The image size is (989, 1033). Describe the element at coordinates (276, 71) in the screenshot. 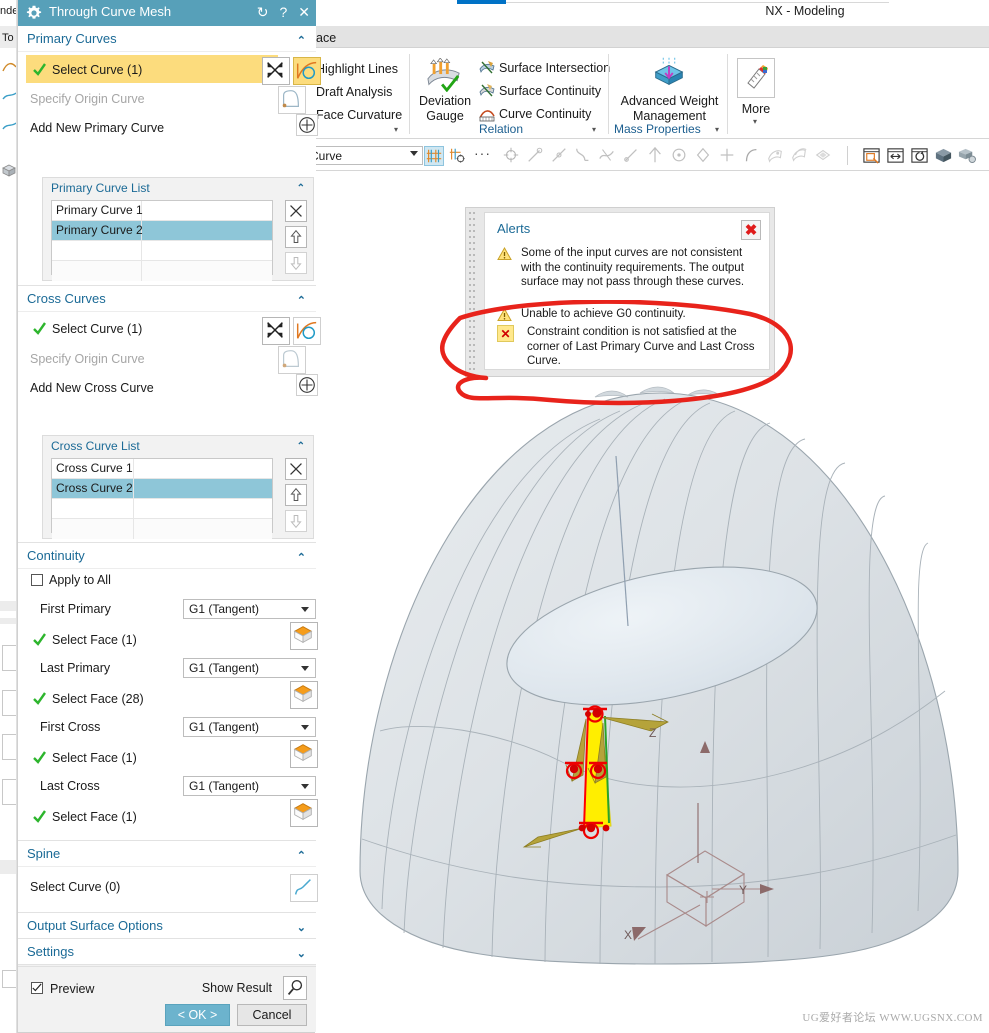

I see `primary-reverse-direction-button` at that location.